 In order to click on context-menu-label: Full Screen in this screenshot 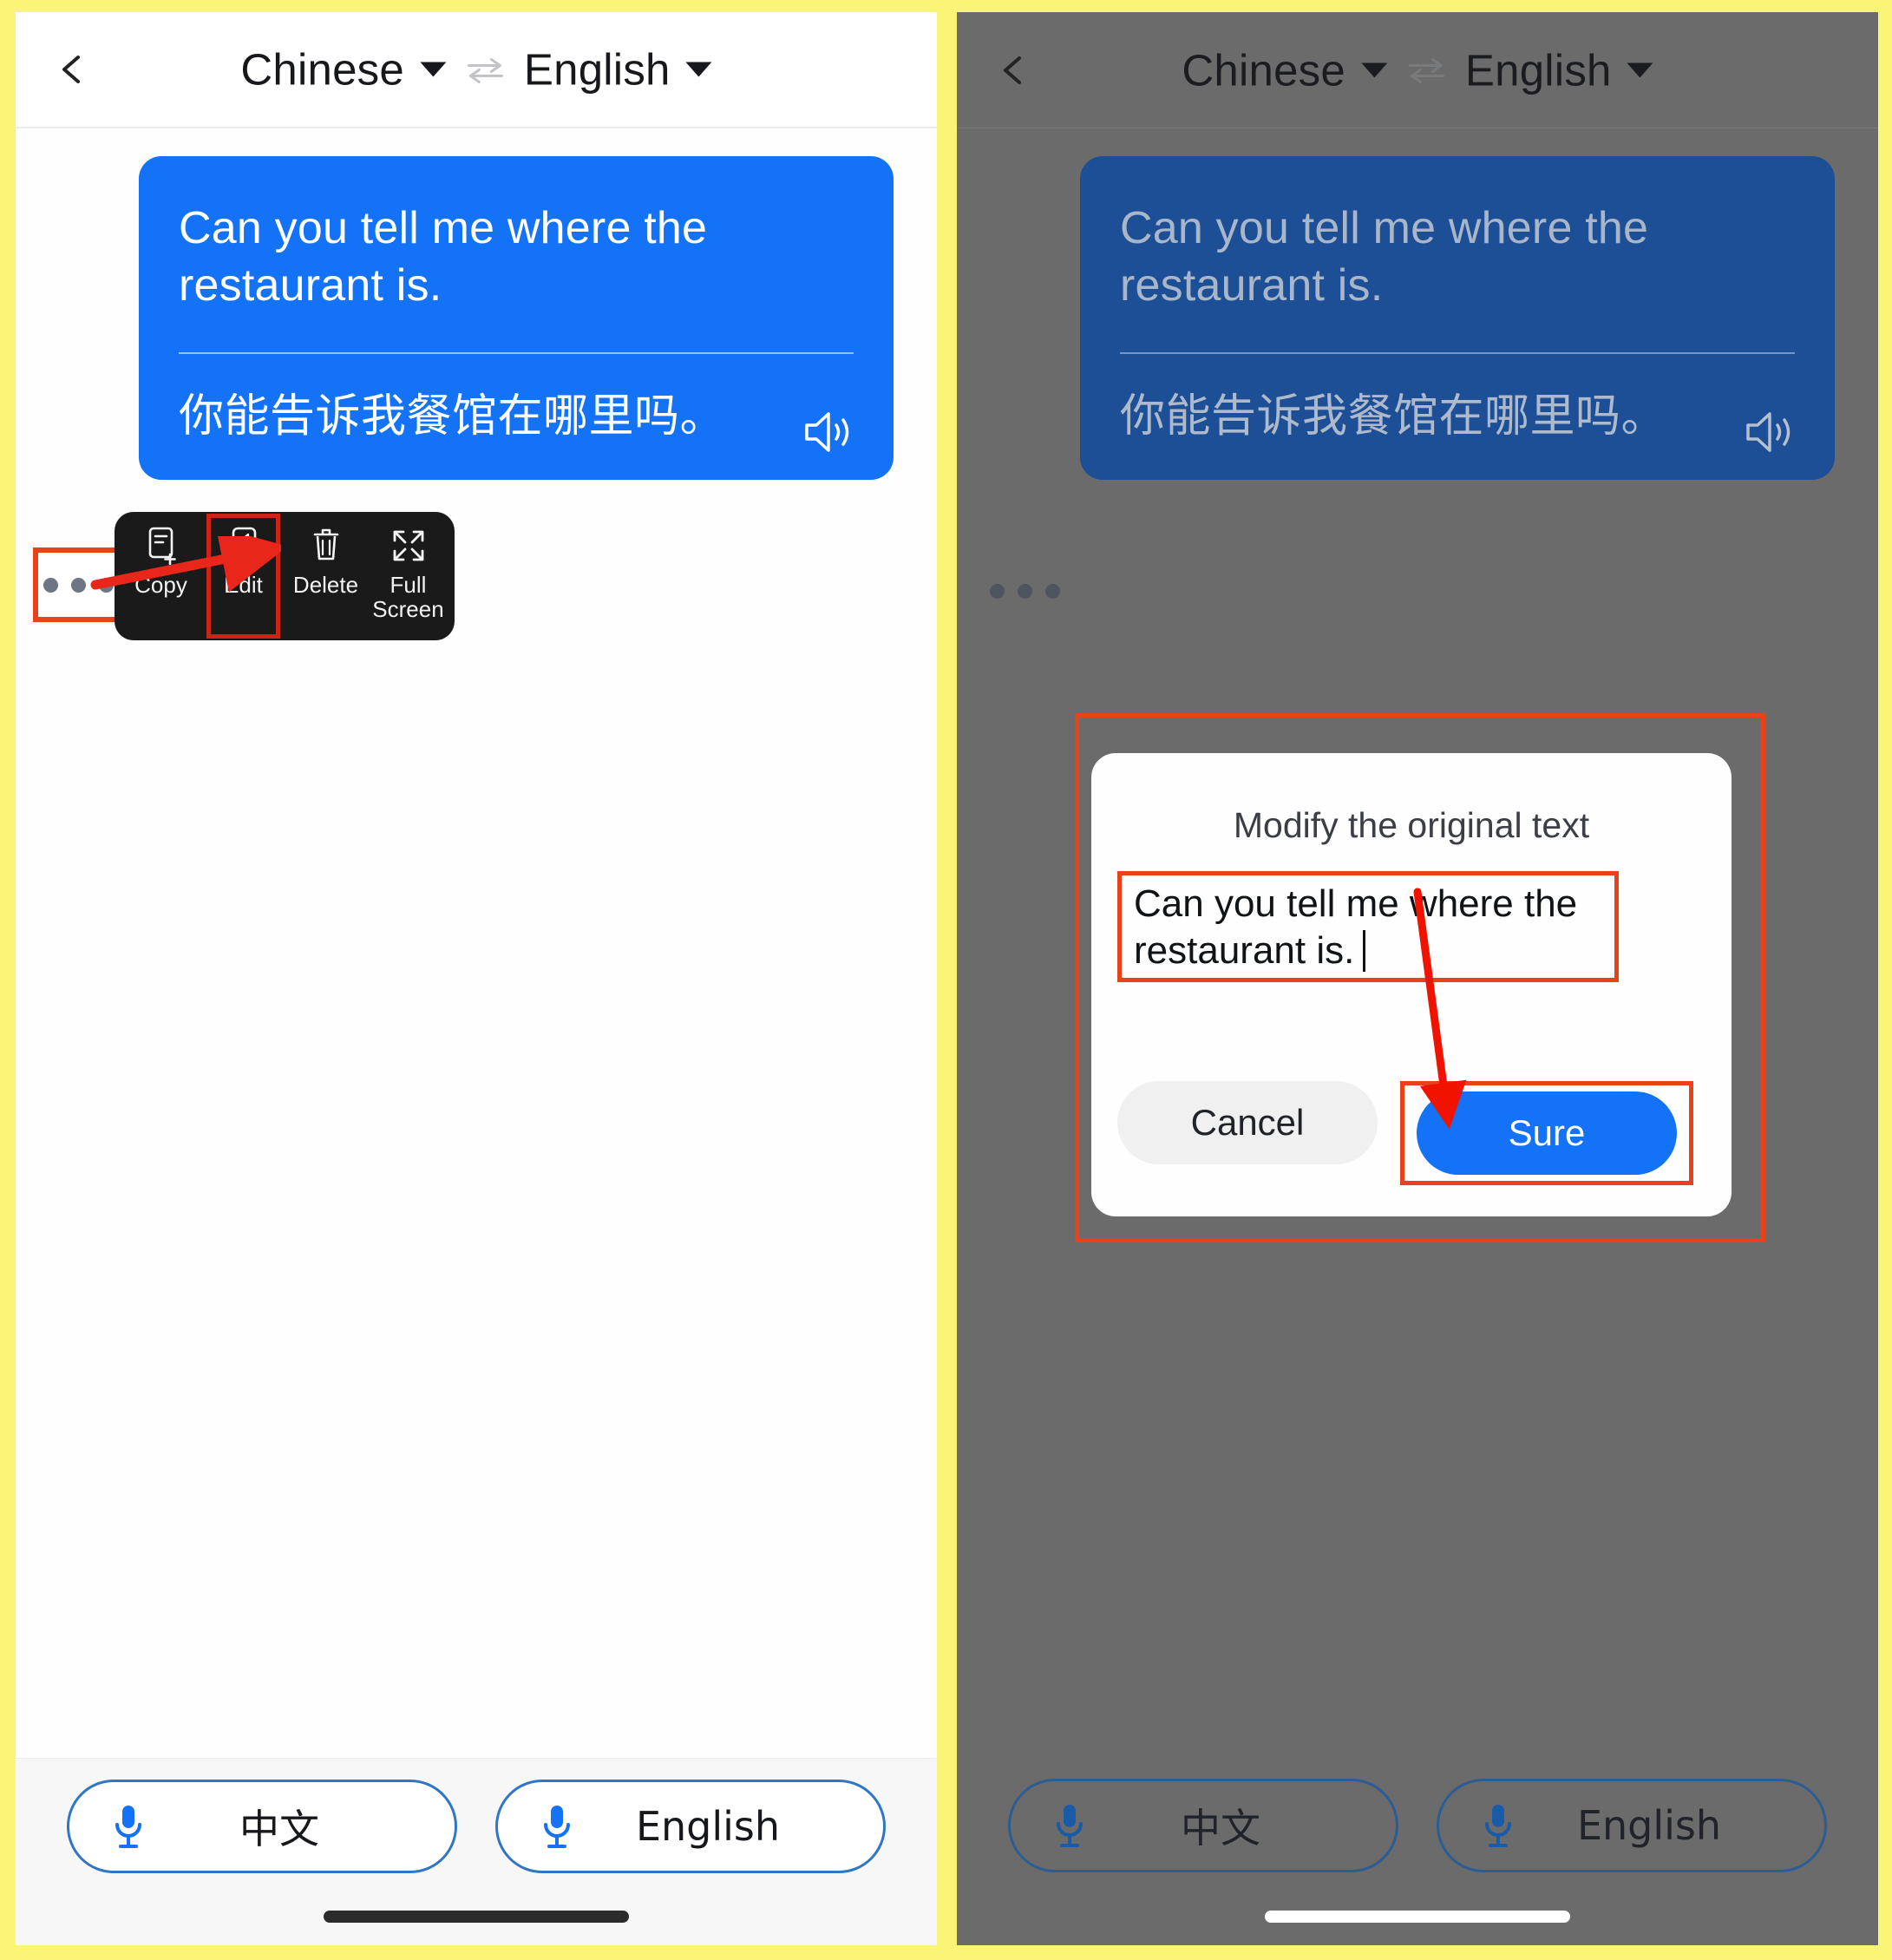, I will do `click(408, 597)`.